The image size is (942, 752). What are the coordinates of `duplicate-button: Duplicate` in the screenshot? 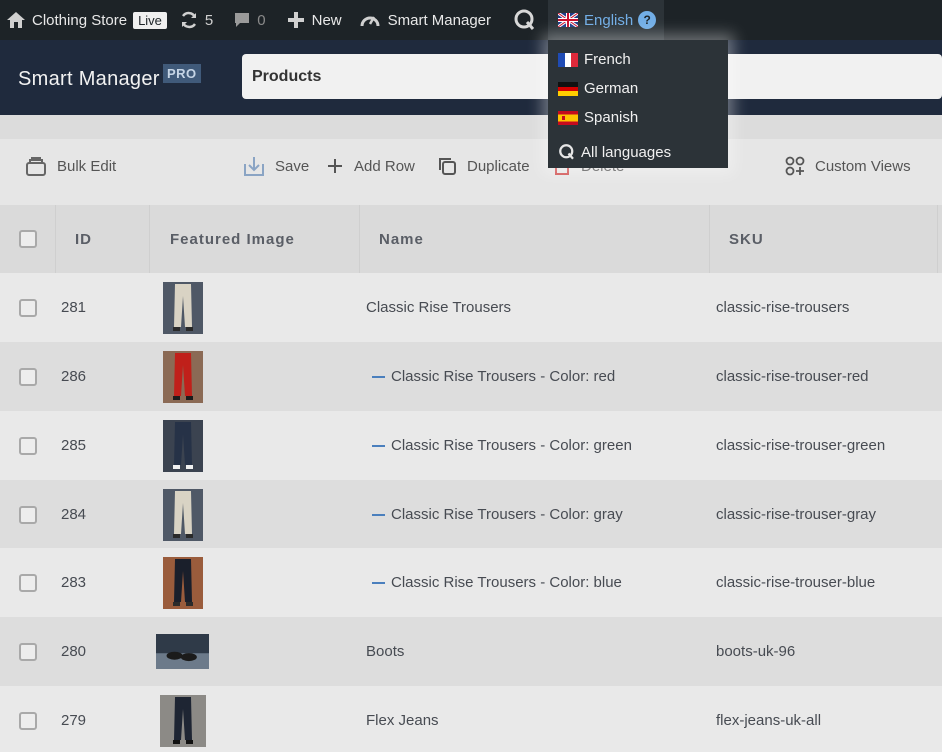 It's located at (483, 166).